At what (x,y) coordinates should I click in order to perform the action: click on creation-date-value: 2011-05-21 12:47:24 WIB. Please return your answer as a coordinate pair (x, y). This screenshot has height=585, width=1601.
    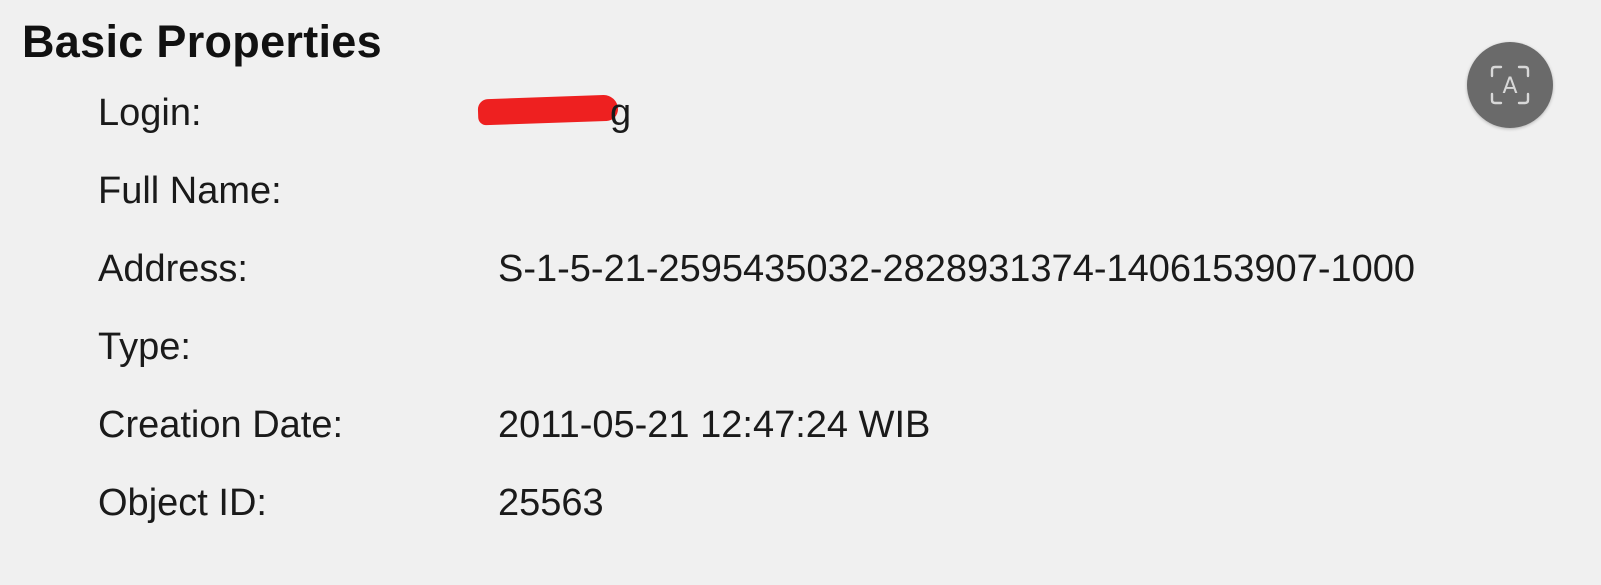
    Looking at the image, I should click on (714, 425).